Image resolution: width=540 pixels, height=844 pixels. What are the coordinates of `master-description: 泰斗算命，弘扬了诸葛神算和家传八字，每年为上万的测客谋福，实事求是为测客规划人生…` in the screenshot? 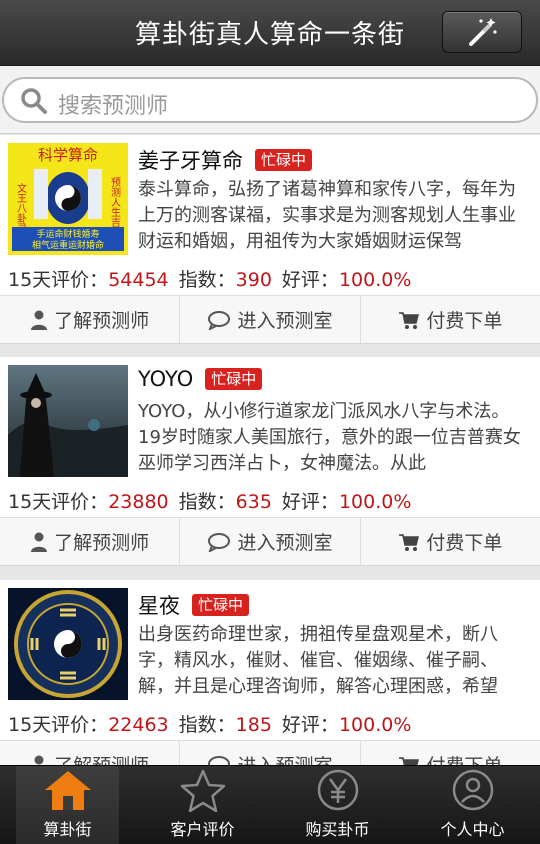 It's located at (327, 215).